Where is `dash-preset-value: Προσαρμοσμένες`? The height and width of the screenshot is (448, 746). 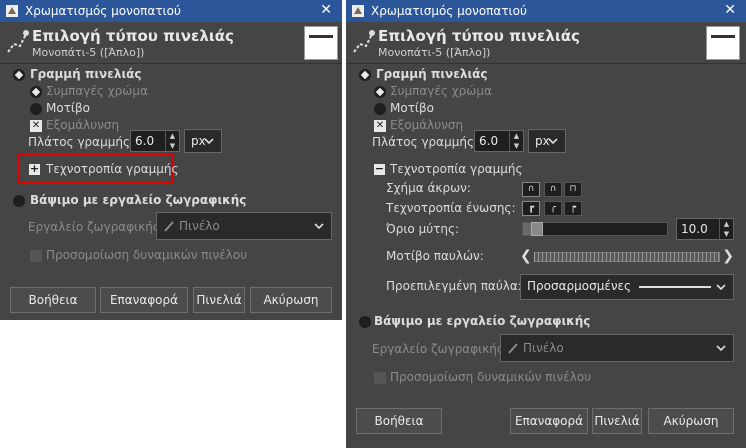 dash-preset-value: Προσαρμοσμένες is located at coordinates (579, 286).